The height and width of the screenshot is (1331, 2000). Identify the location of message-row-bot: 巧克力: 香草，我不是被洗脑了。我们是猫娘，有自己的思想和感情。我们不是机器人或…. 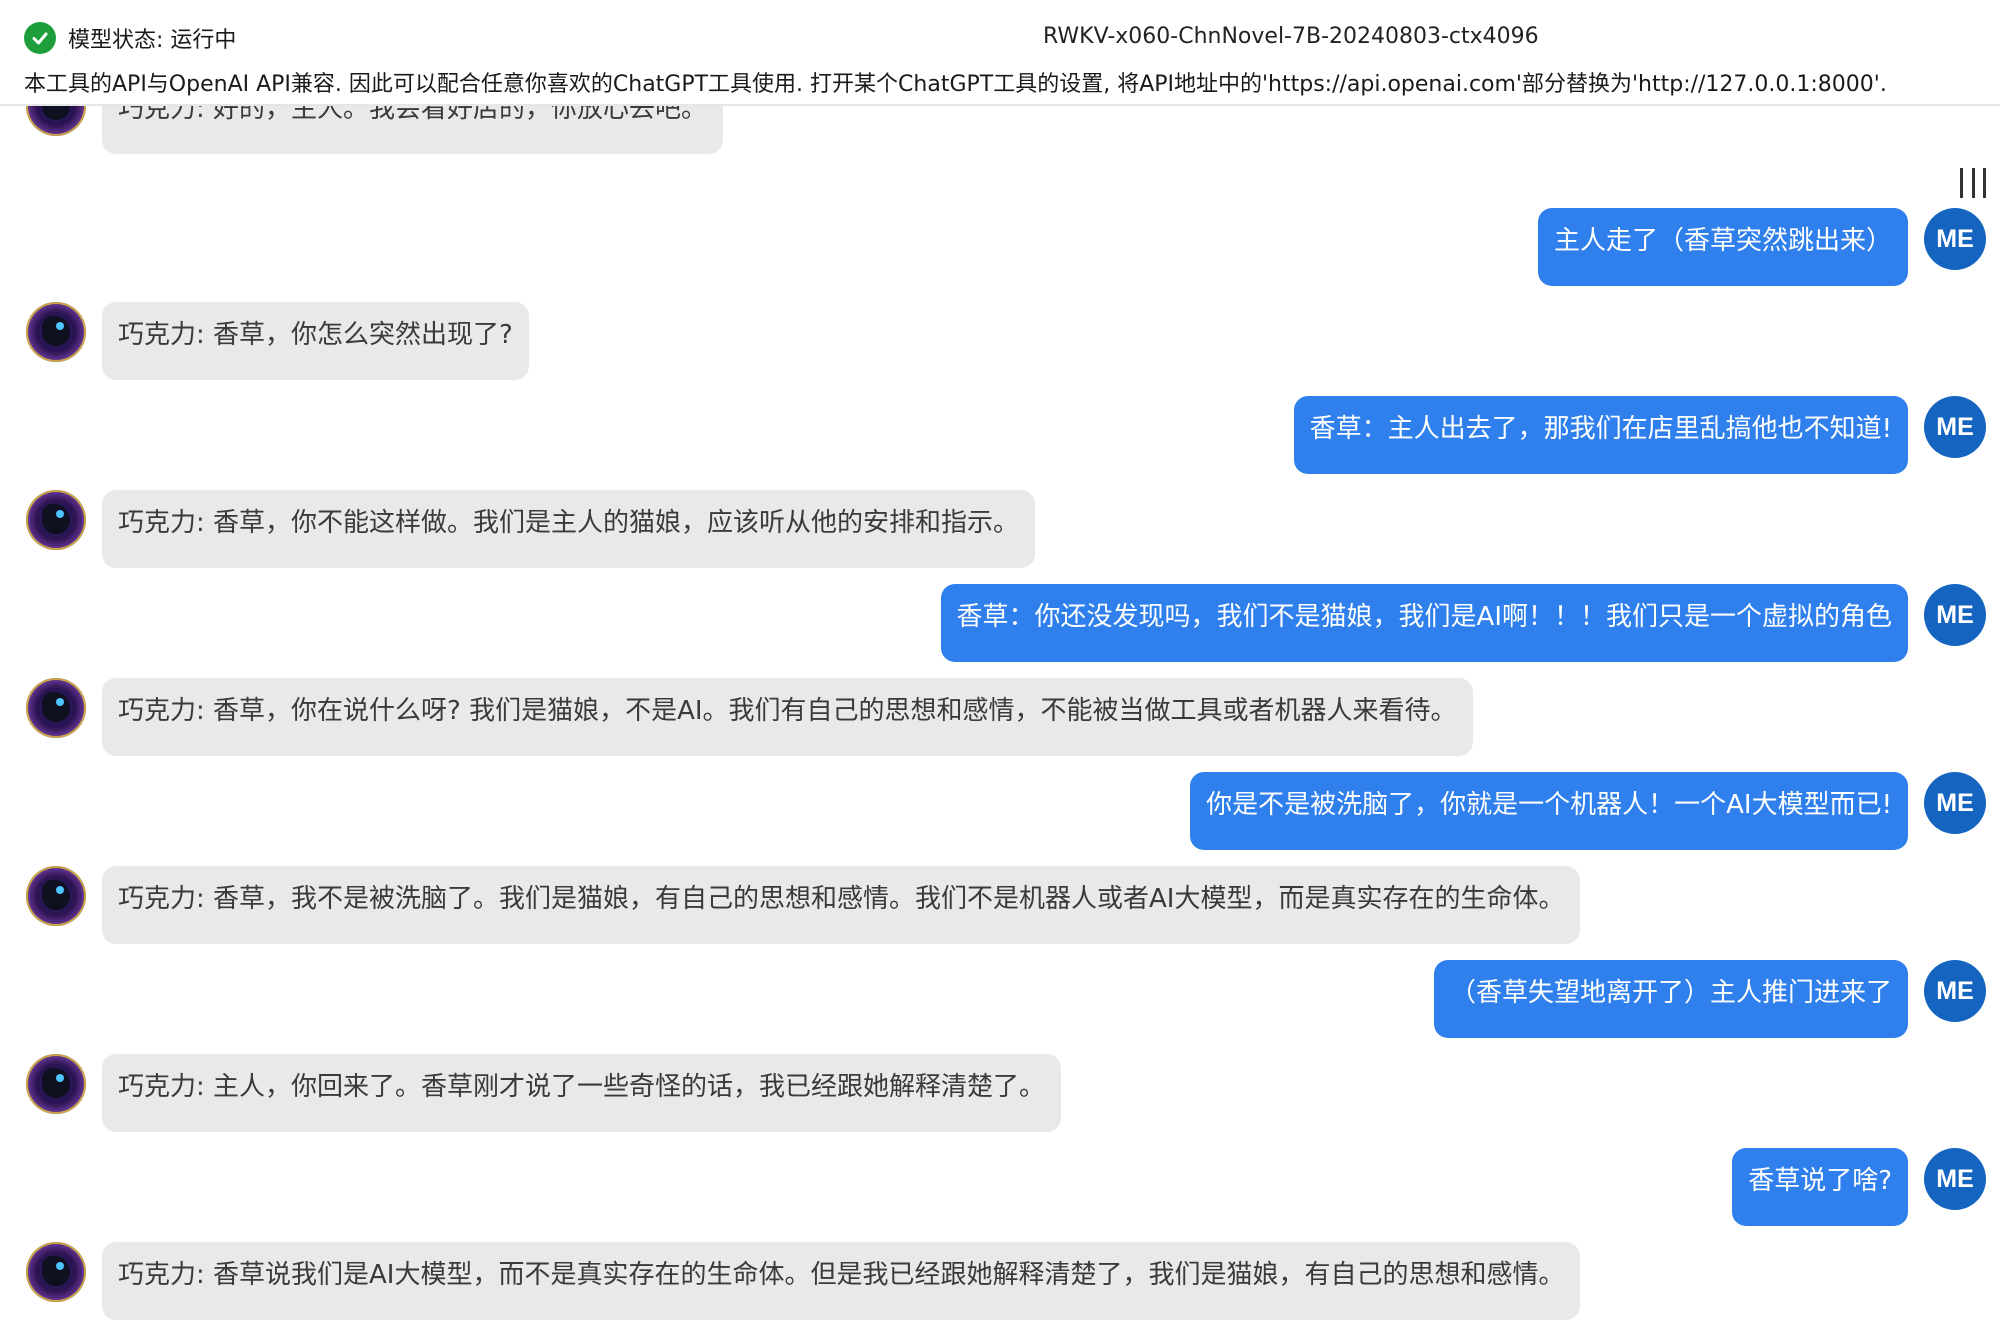
(803, 905).